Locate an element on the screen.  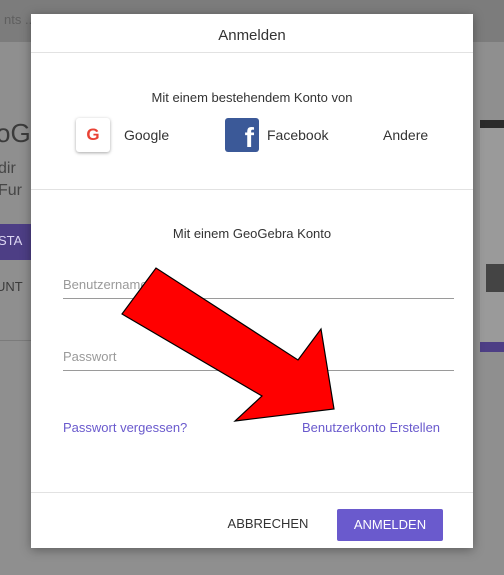
other-label: Andere is located at coordinates (406, 135).